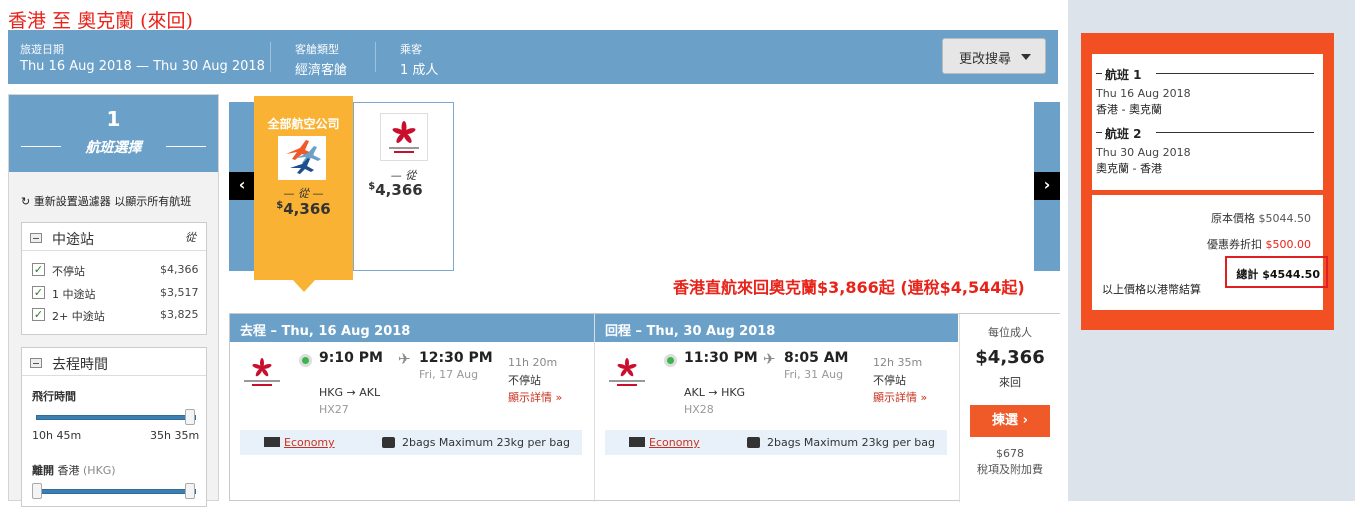 The height and width of the screenshot is (507, 1355). Describe the element at coordinates (190, 417) in the screenshot. I see `duration-slider-handle` at that location.